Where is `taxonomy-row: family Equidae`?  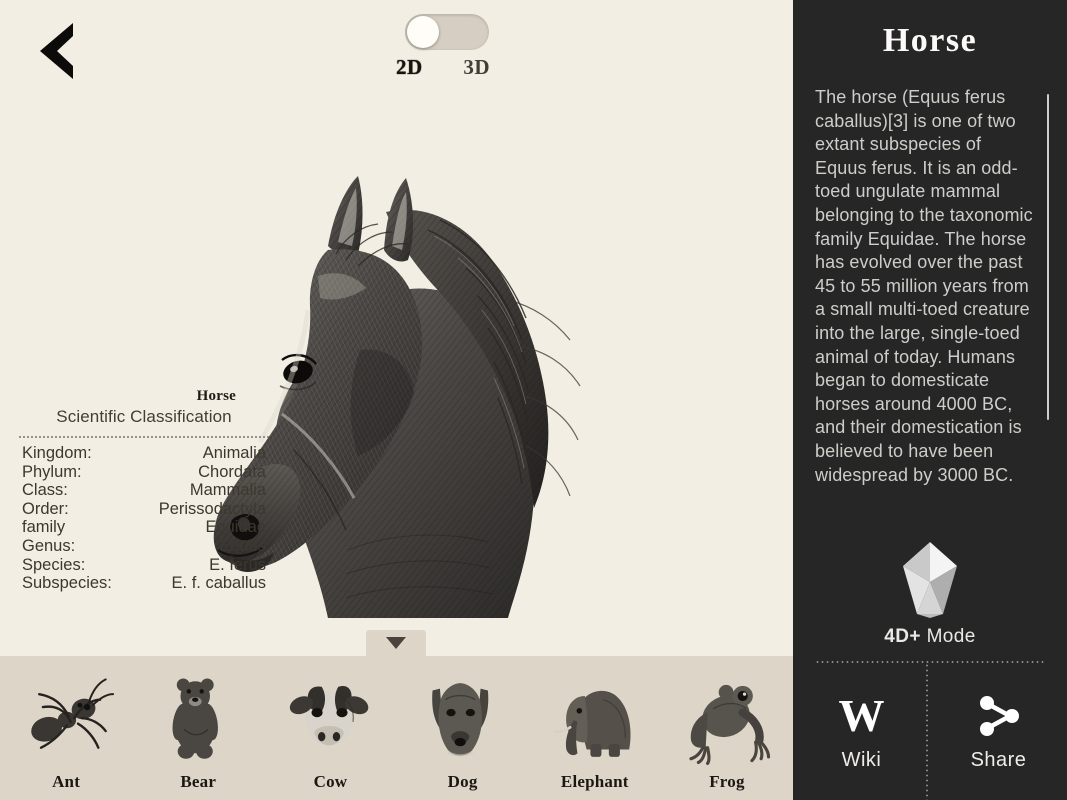 taxonomy-row: family Equidae is located at coordinates (144, 527).